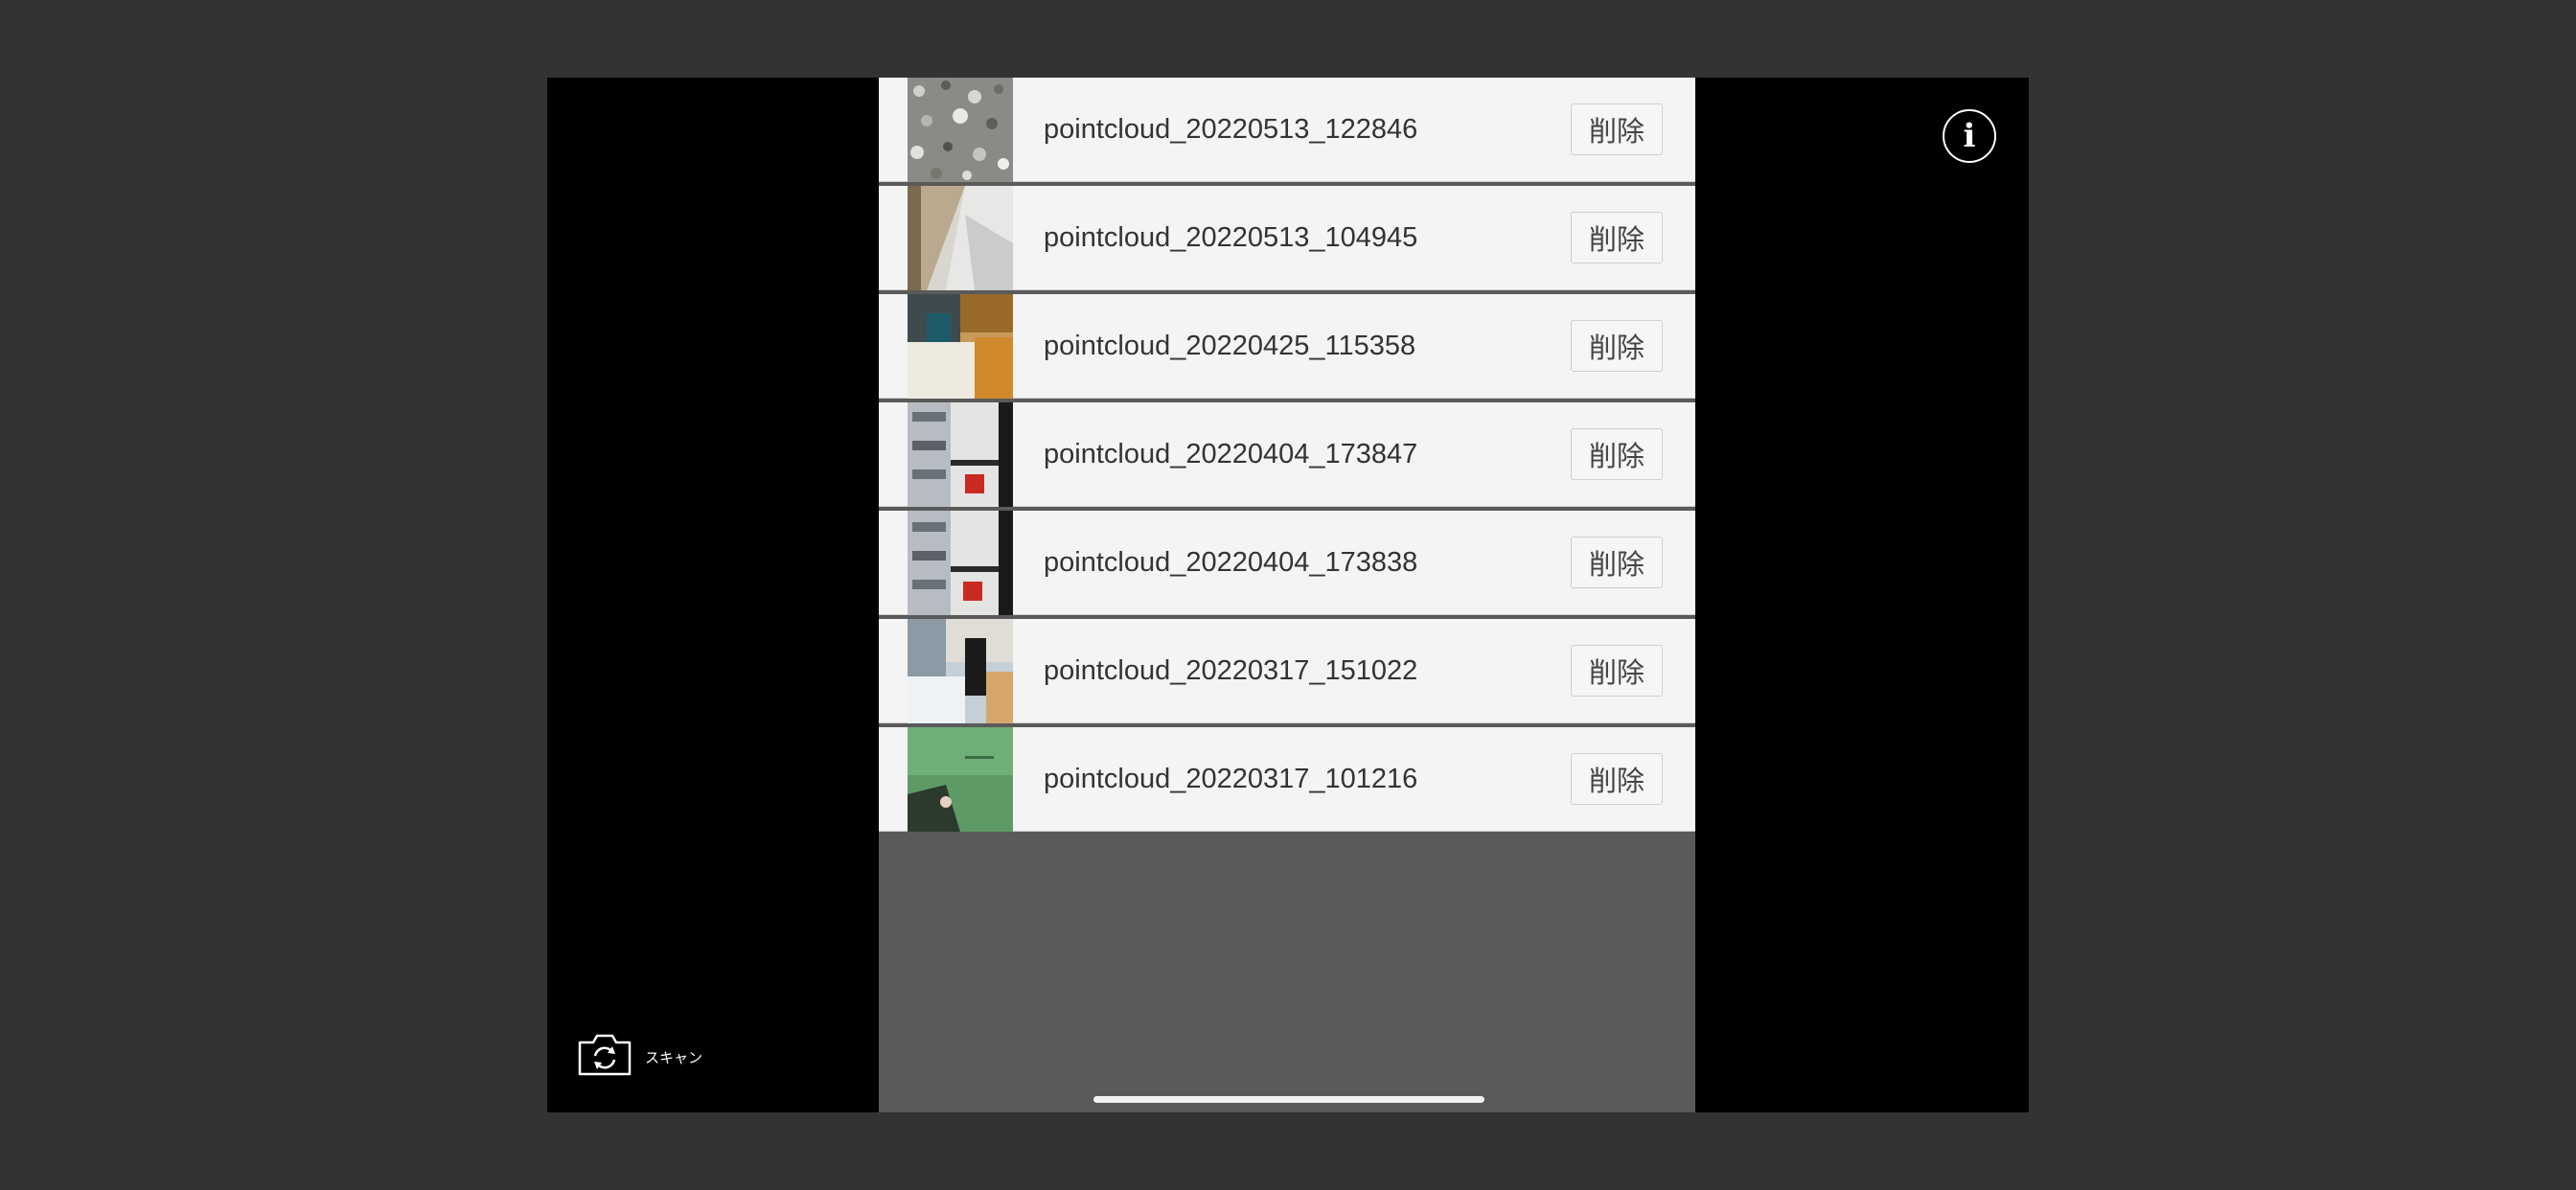 Image resolution: width=2576 pixels, height=1190 pixels. What do you see at coordinates (604, 1058) in the screenshot?
I see `camera-rotate-icon` at bounding box center [604, 1058].